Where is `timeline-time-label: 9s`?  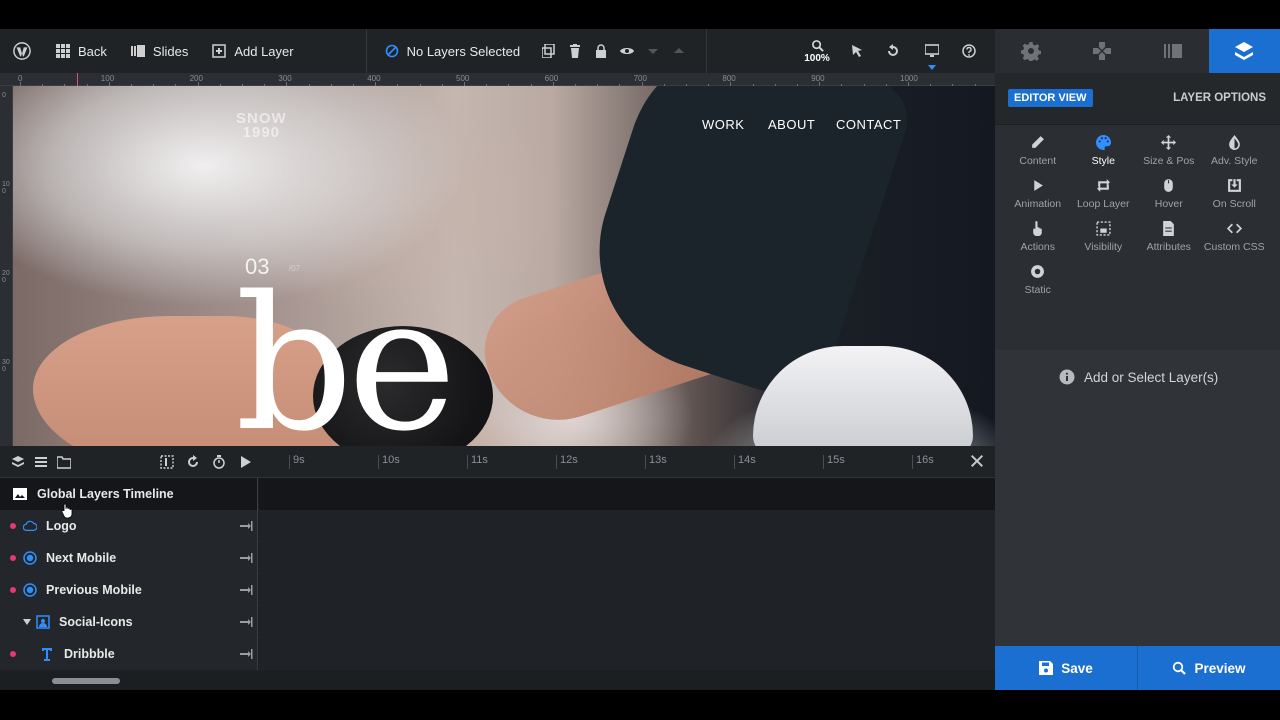 timeline-time-label: 9s is located at coordinates (299, 460).